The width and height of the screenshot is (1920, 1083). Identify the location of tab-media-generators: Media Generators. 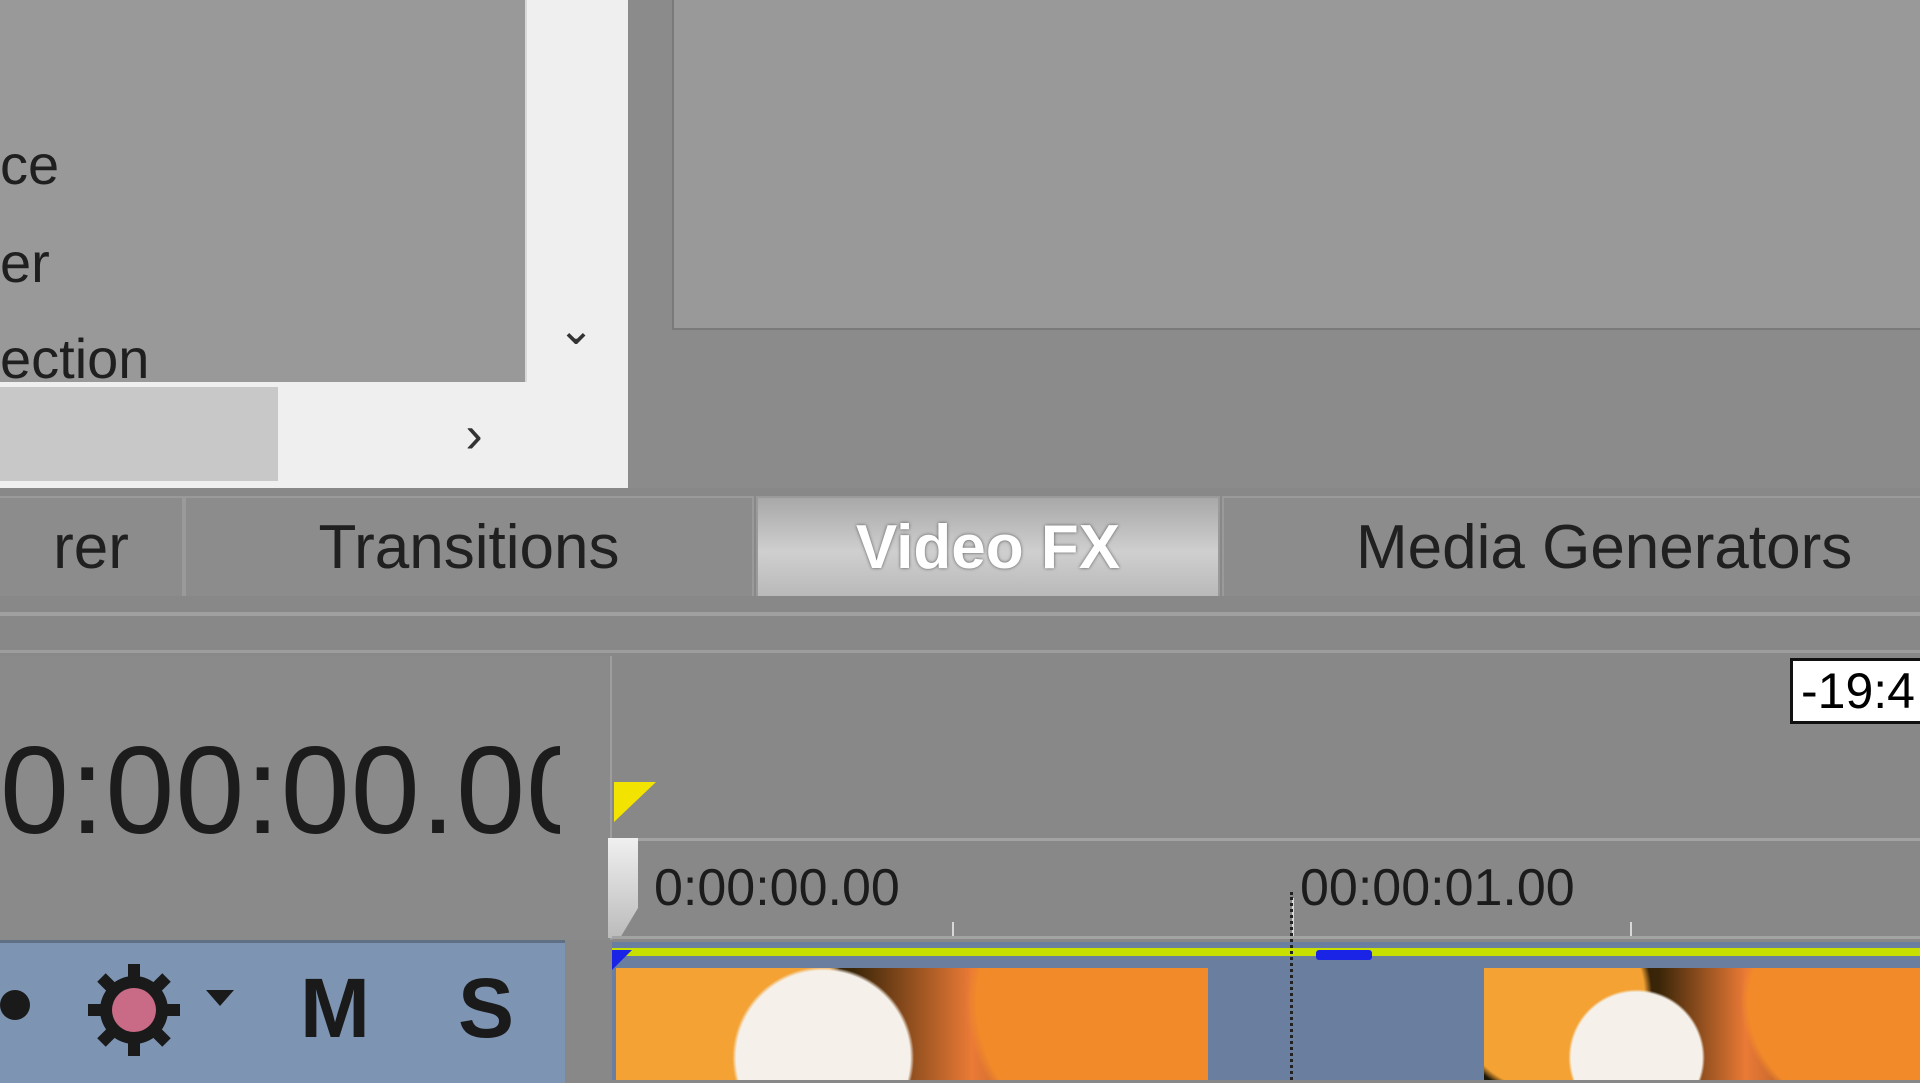
(1571, 546).